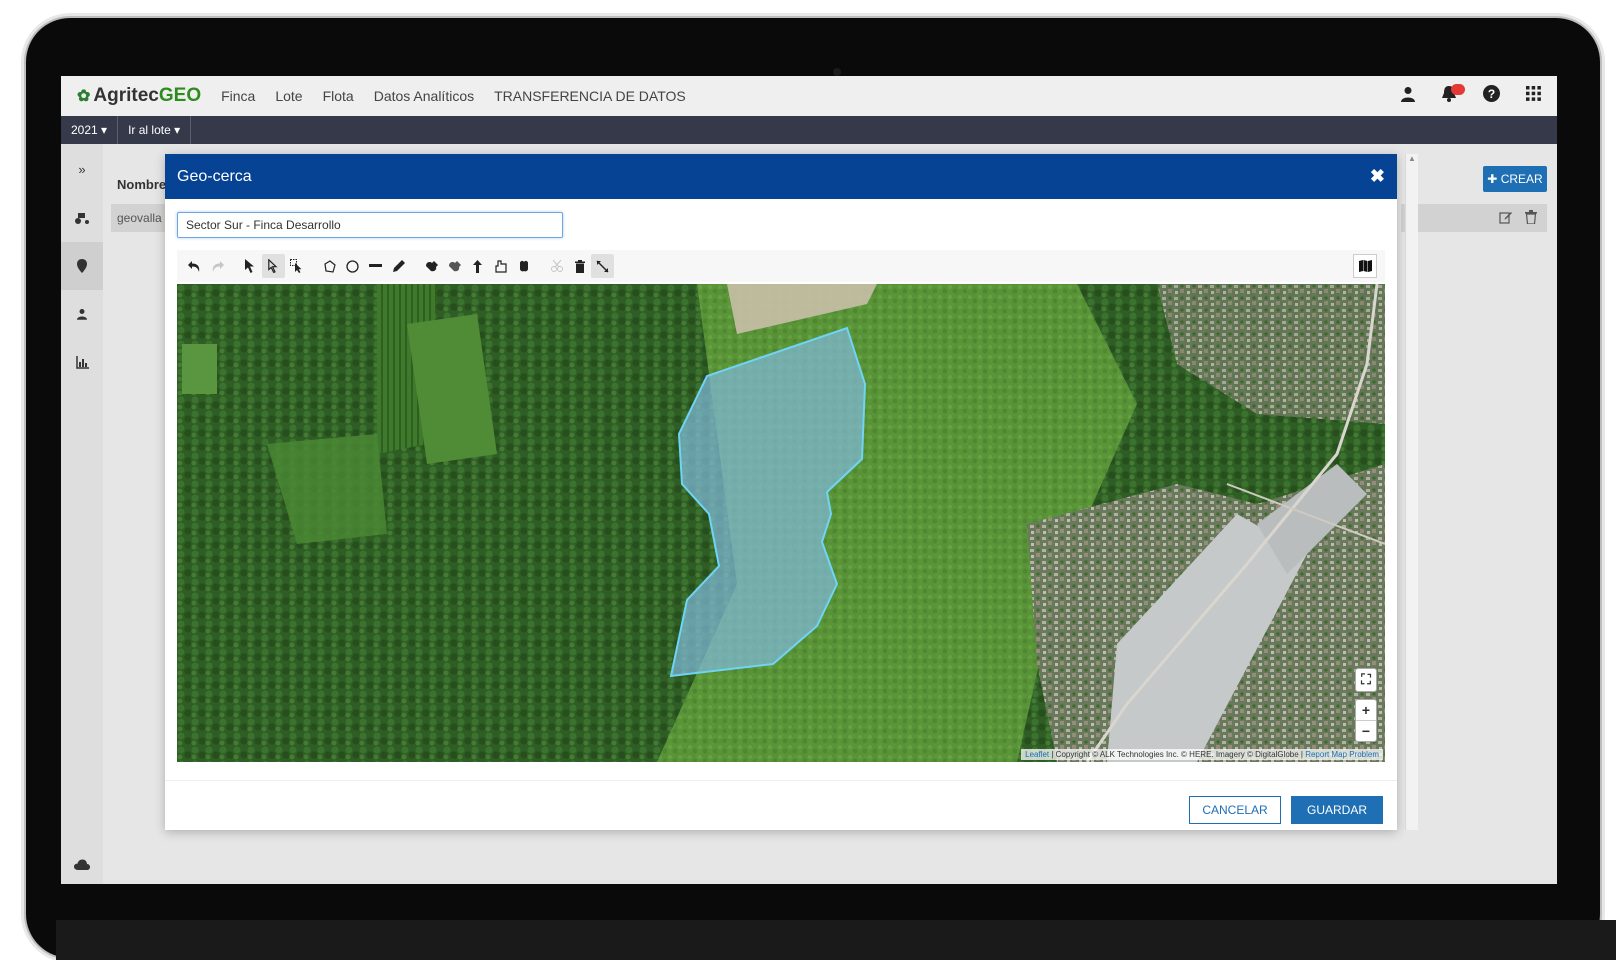 This screenshot has width=1618, height=960. Describe the element at coordinates (398, 266) in the screenshot. I see `pencil-icon` at that location.